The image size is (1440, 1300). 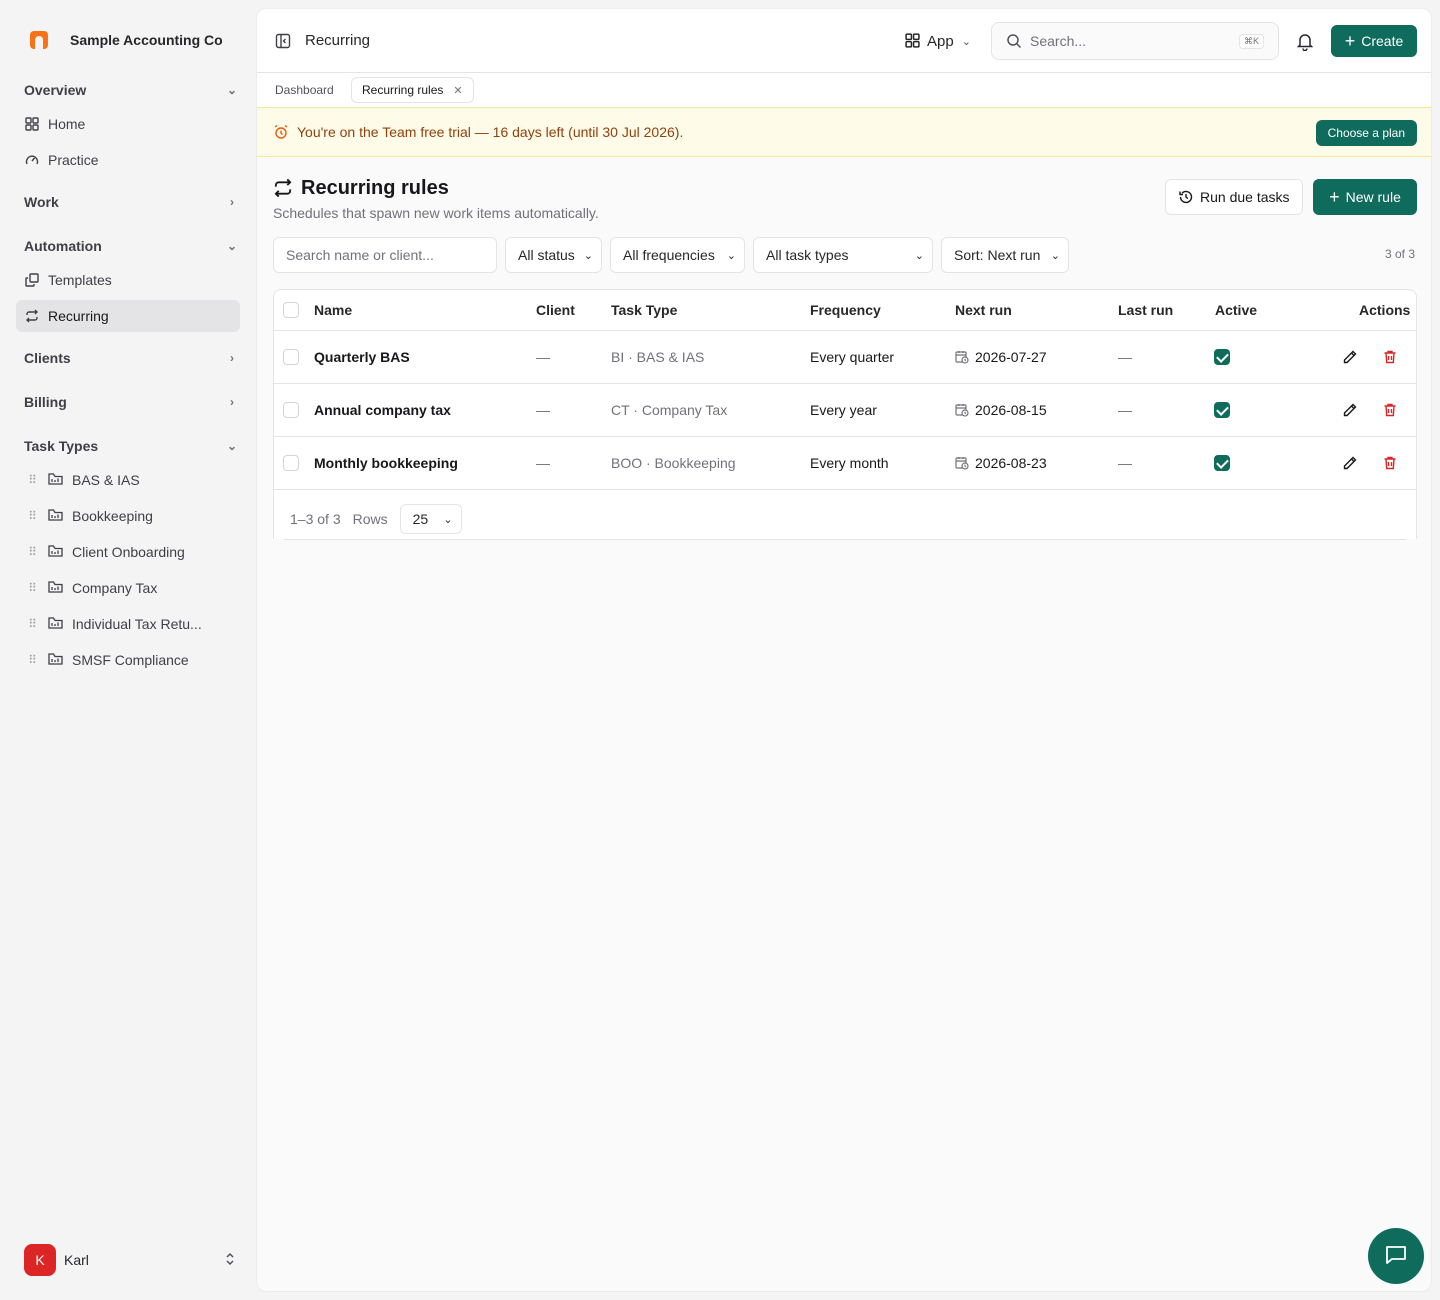 I want to click on table-divider, so click(x=845, y=539).